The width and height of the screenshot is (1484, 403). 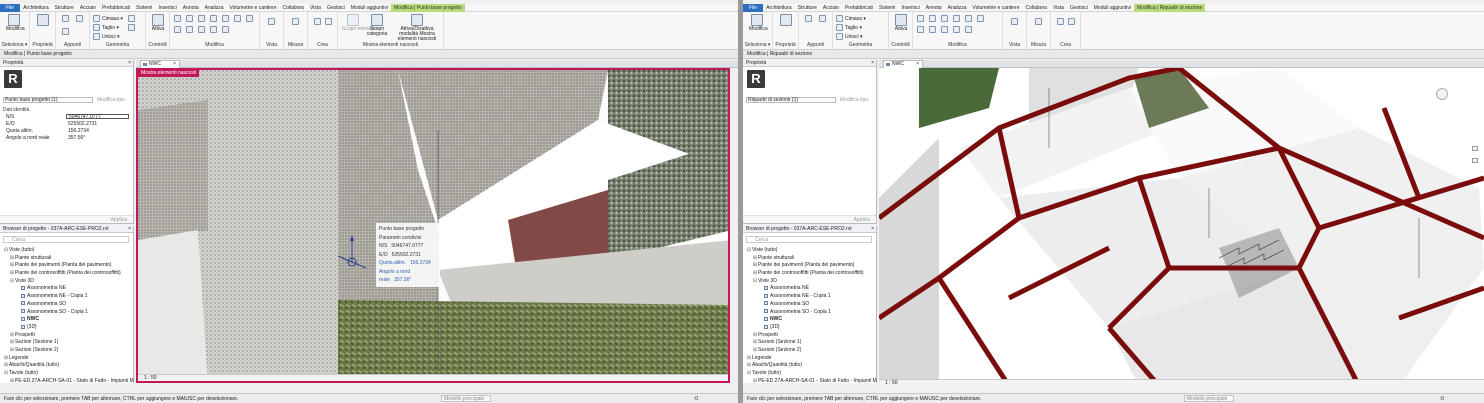 I want to click on scale-selector: 1 : 50, so click(x=150, y=378).